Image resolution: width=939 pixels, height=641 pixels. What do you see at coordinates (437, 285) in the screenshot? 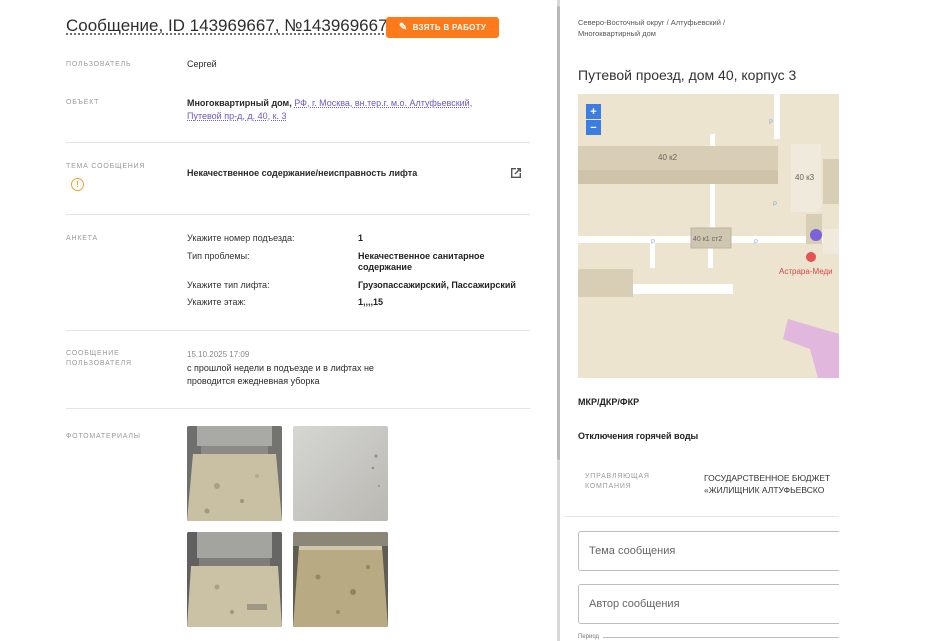
I see `form-answer: Грузопассажирский, Пассажирский` at bounding box center [437, 285].